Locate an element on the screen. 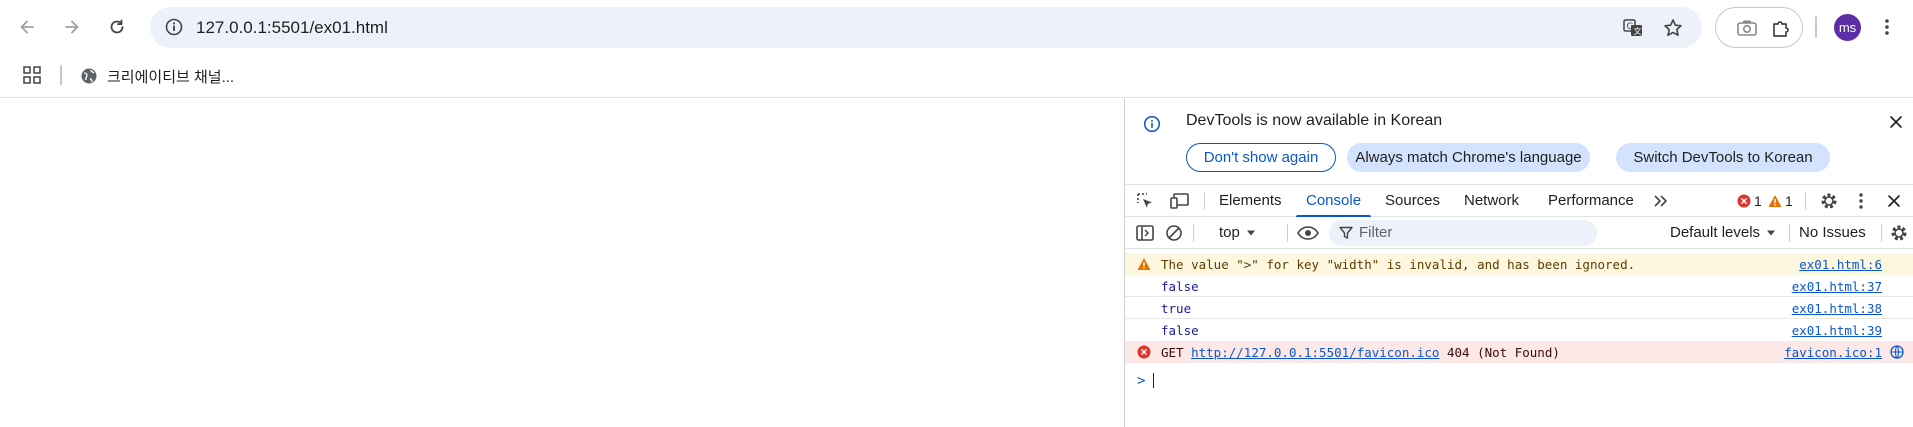 This screenshot has width=1913, height=427. tab-performance: Performance is located at coordinates (1591, 201).